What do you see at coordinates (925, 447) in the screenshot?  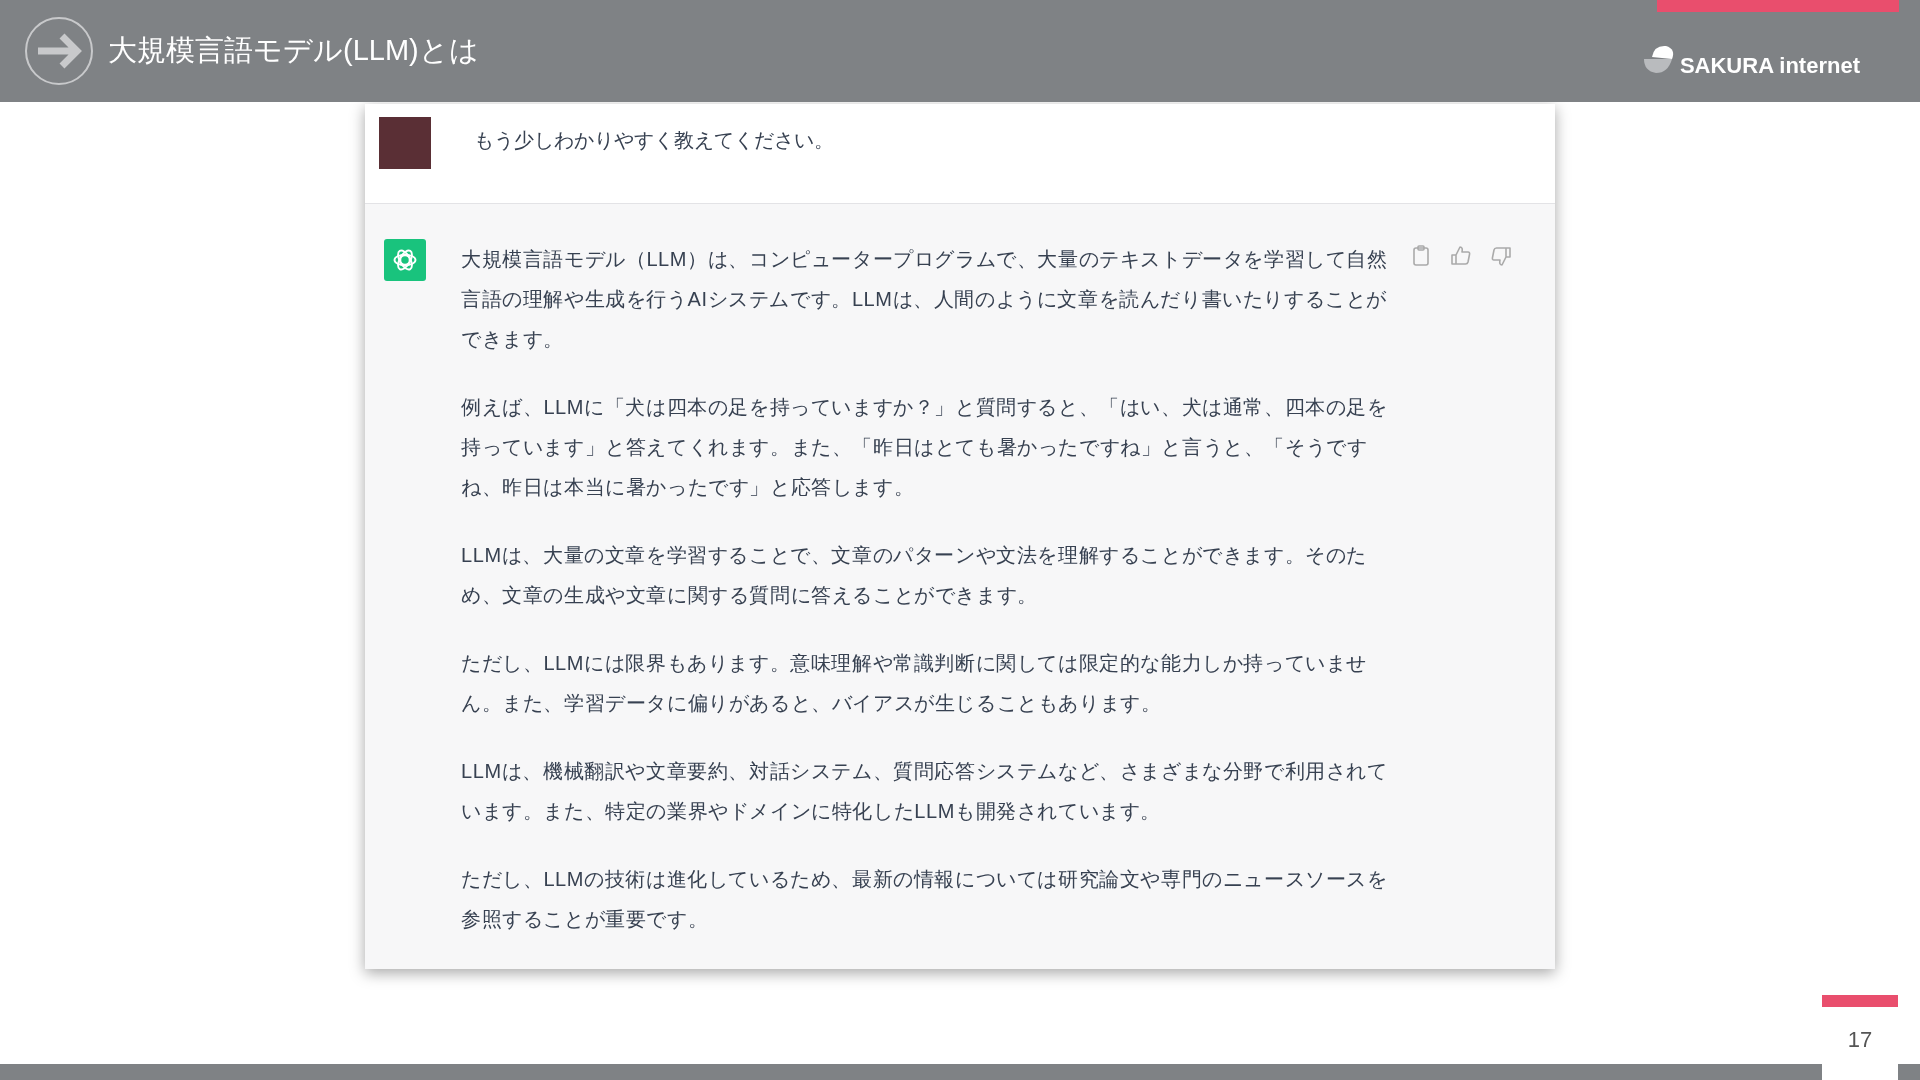 I see `assistant-paragraph: 例えば、LLMに「犬は四本の足を持っていますか？」と質問すると、「はい、犬は通常、四本の足を持っています」と答えてくれます。また、「昨日はとても暑かったですね」と言うと、「そうですね、昨日は本当に暑かったです」と応答します。` at bounding box center [925, 447].